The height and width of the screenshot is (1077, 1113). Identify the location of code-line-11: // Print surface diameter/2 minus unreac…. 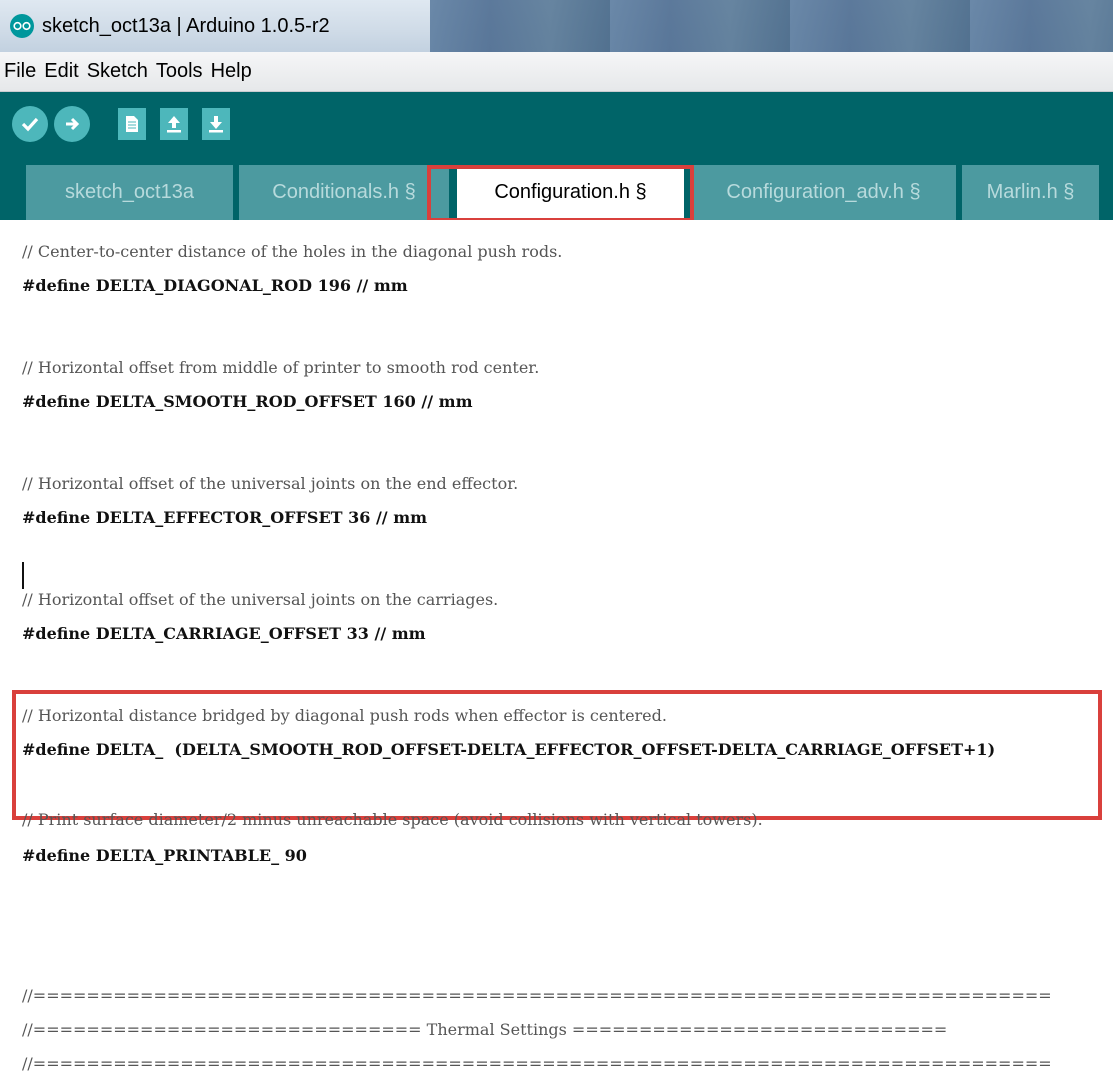
(392, 819).